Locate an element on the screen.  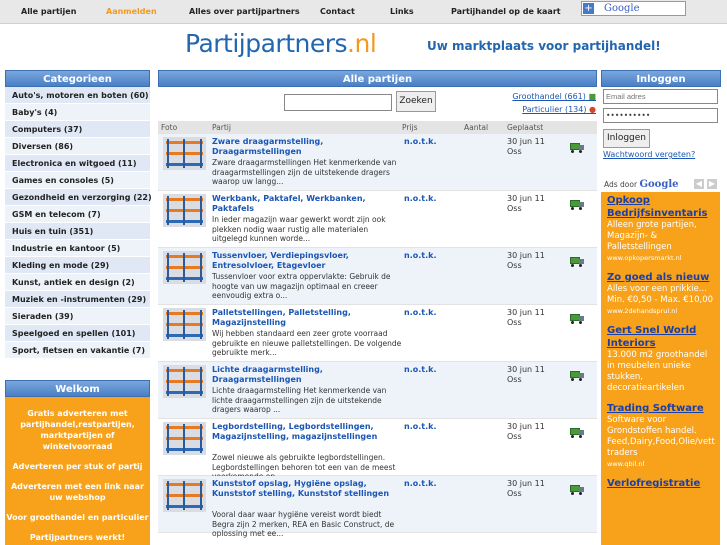
logo-tld: .nl is located at coordinates (362, 43).